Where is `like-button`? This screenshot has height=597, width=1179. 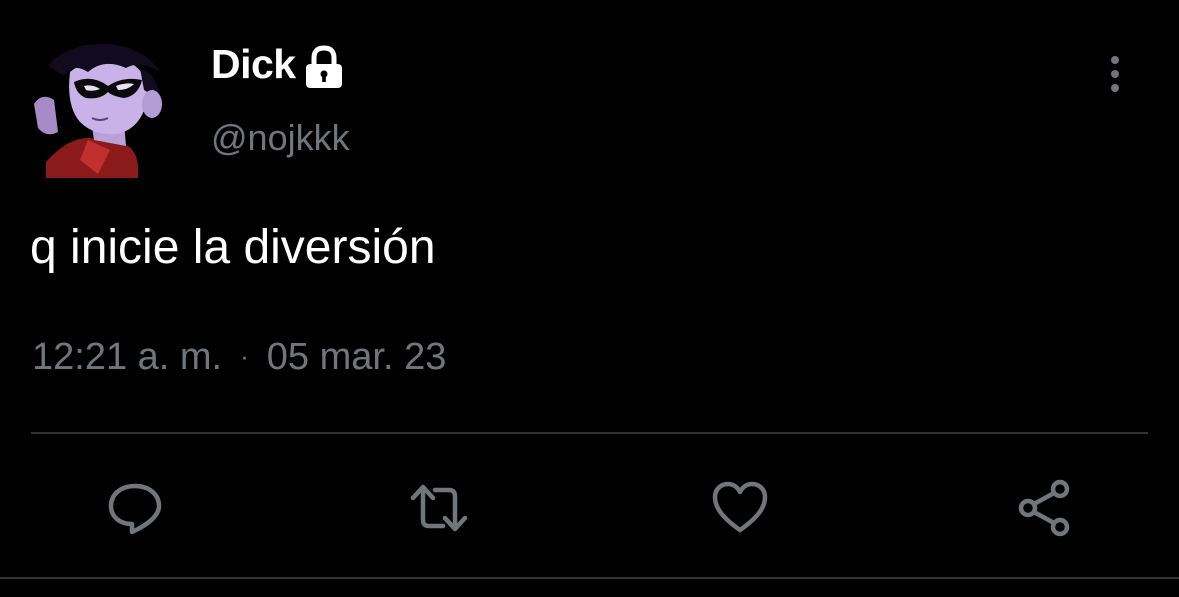
like-button is located at coordinates (740, 508).